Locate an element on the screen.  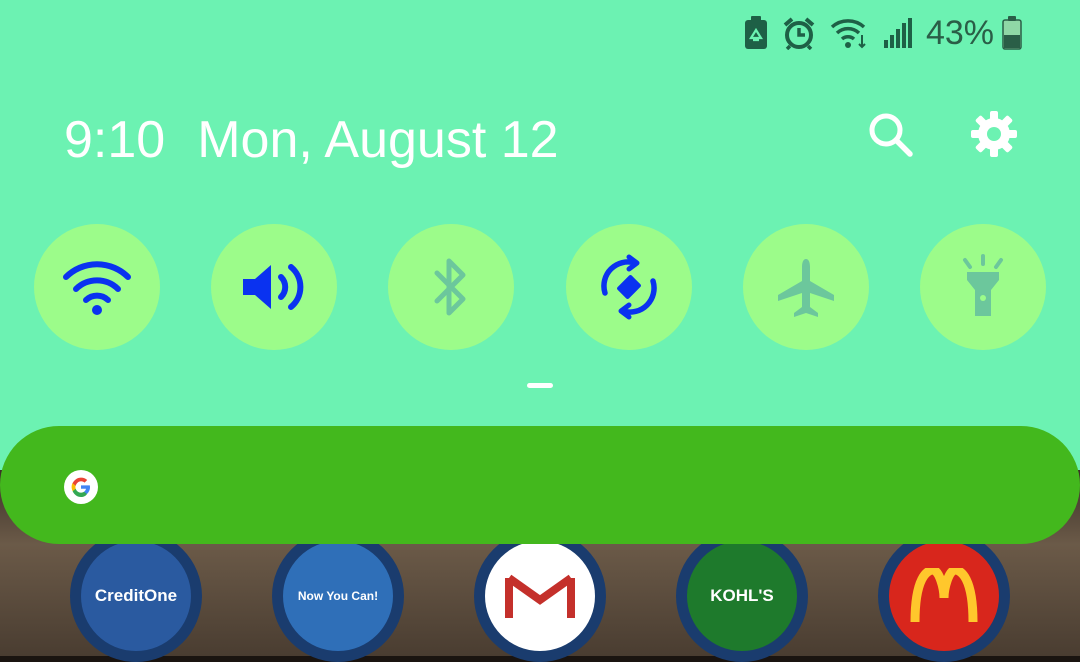
tile-flashlight is located at coordinates (982, 287).